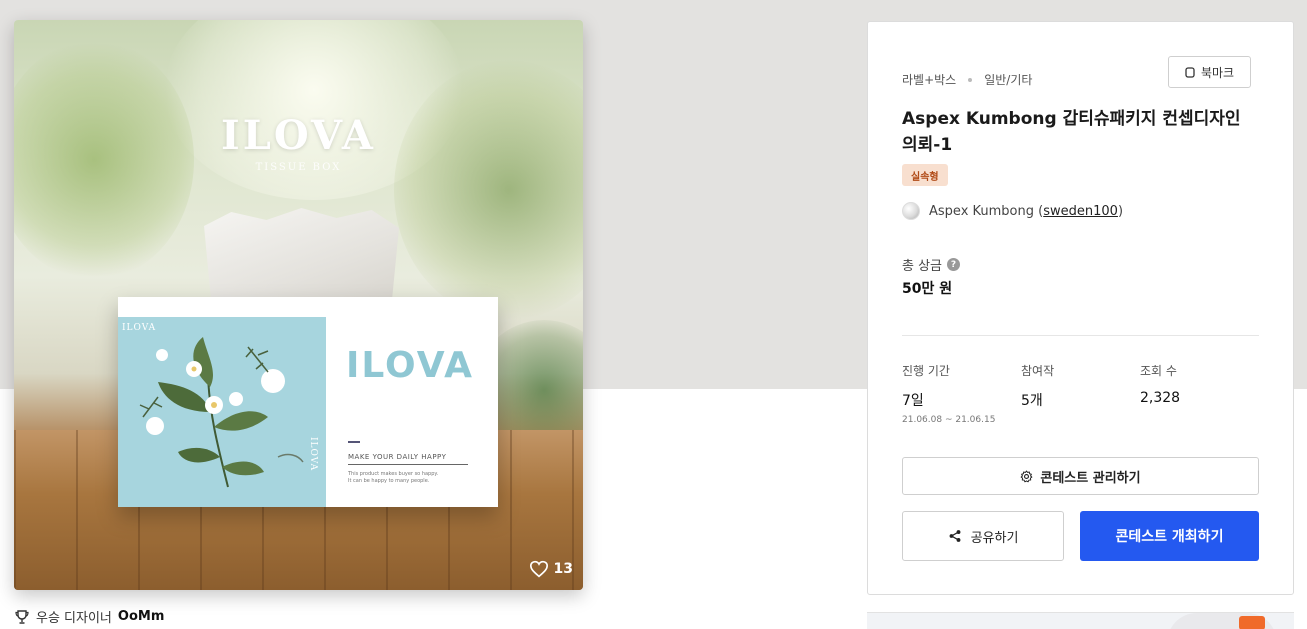  I want to click on box-small-line: This product makes buyer so happy., so click(393, 474).